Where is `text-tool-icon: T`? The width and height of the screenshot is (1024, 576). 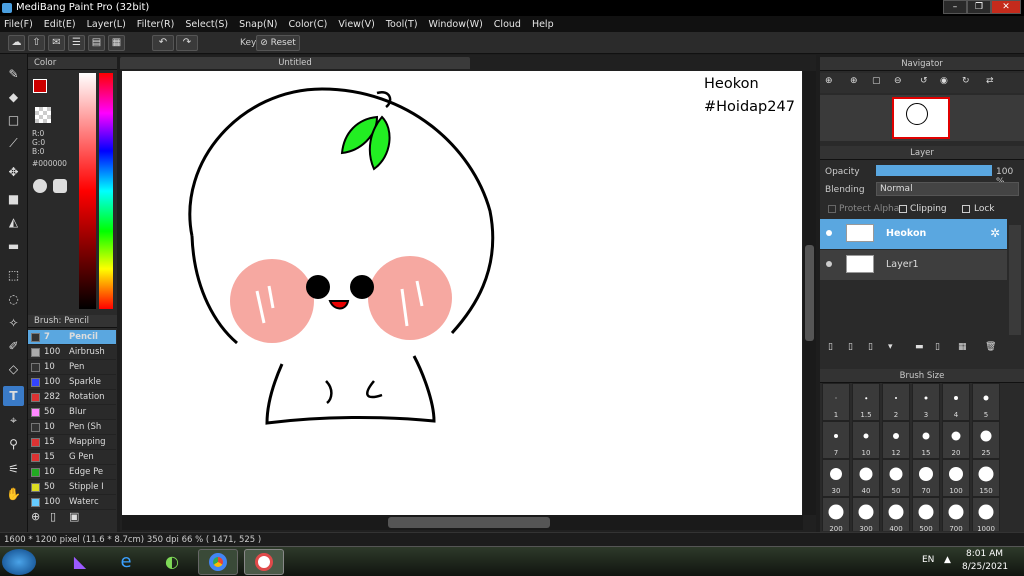
text-tool-icon: T is located at coordinates (13, 396).